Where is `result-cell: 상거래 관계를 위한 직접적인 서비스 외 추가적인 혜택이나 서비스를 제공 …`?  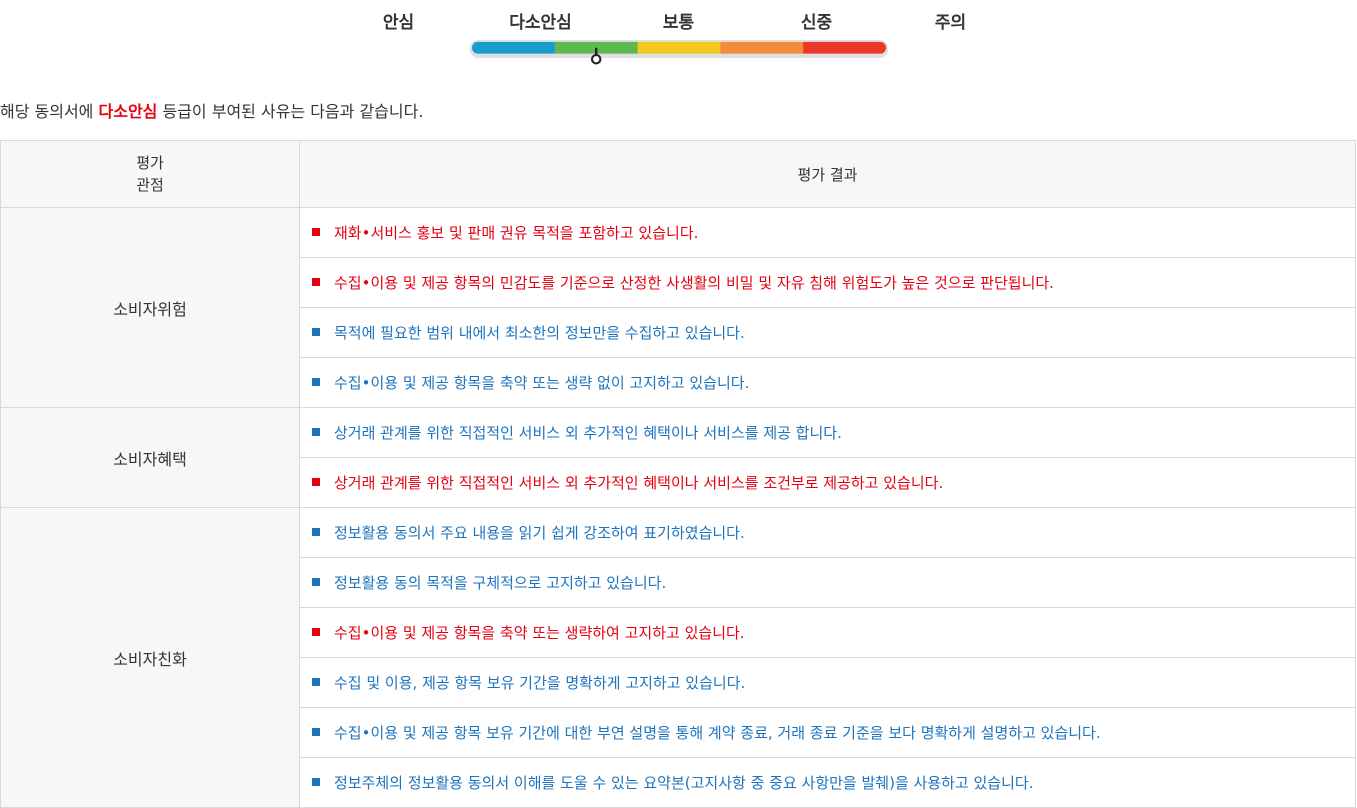
result-cell: 상거래 관계를 위한 직접적인 서비스 외 추가적인 혜택이나 서비스를 제공 … is located at coordinates (827, 432).